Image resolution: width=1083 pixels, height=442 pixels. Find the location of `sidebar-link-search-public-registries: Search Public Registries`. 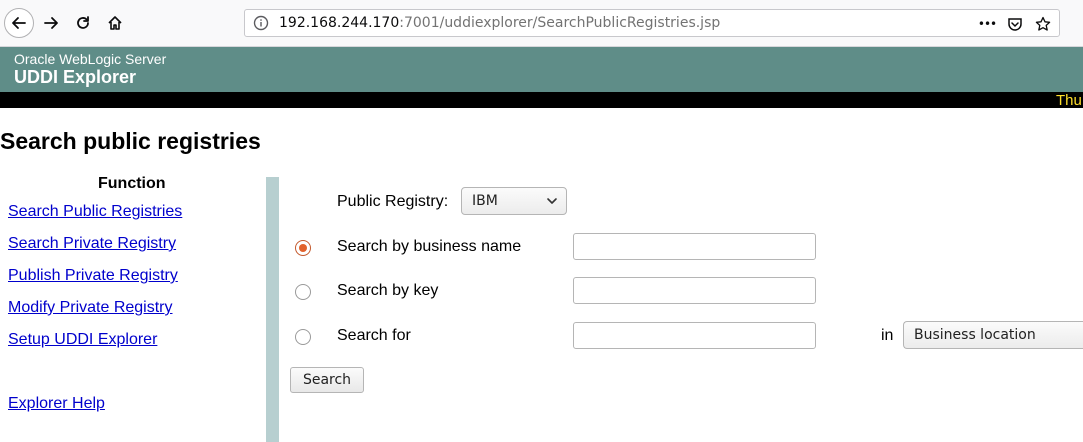

sidebar-link-search-public-registries: Search Public Registries is located at coordinates (95, 212).